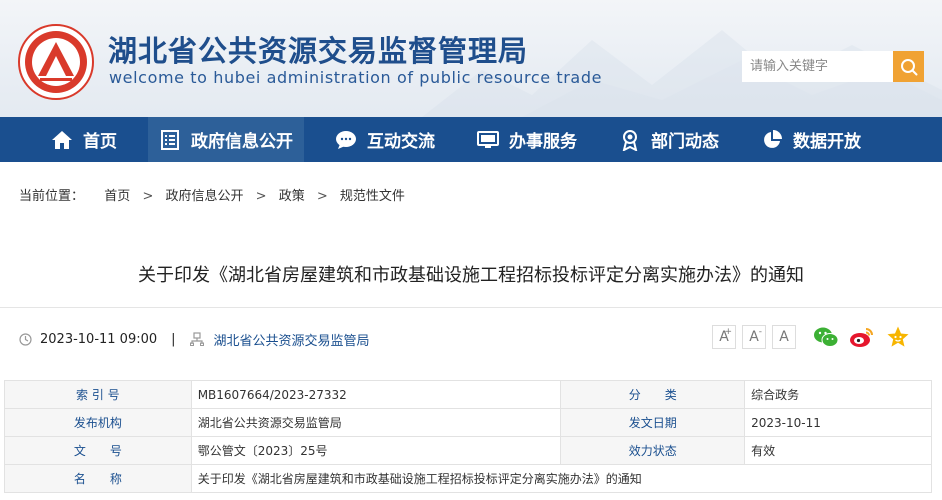 This screenshot has height=500, width=942. I want to click on info-value: 关于印发《湖北省房屋建筑和市政基础设施工程招标投标评定分离实施办法》的通知, so click(561, 478).